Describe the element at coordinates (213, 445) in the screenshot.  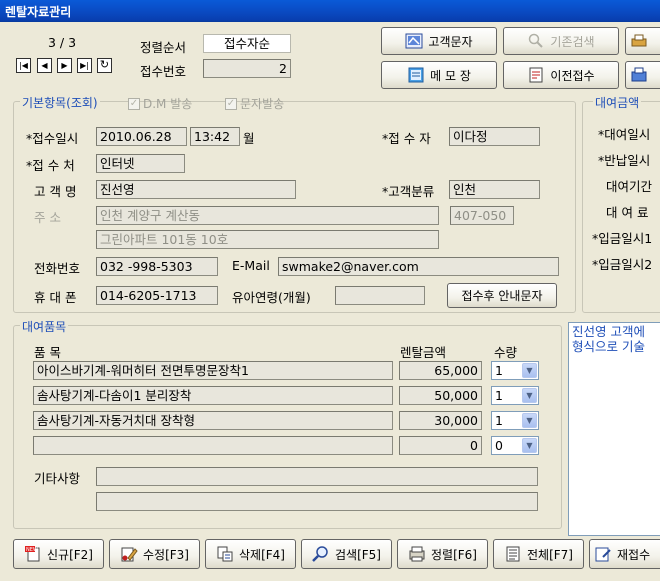
I see `product-name-field` at that location.